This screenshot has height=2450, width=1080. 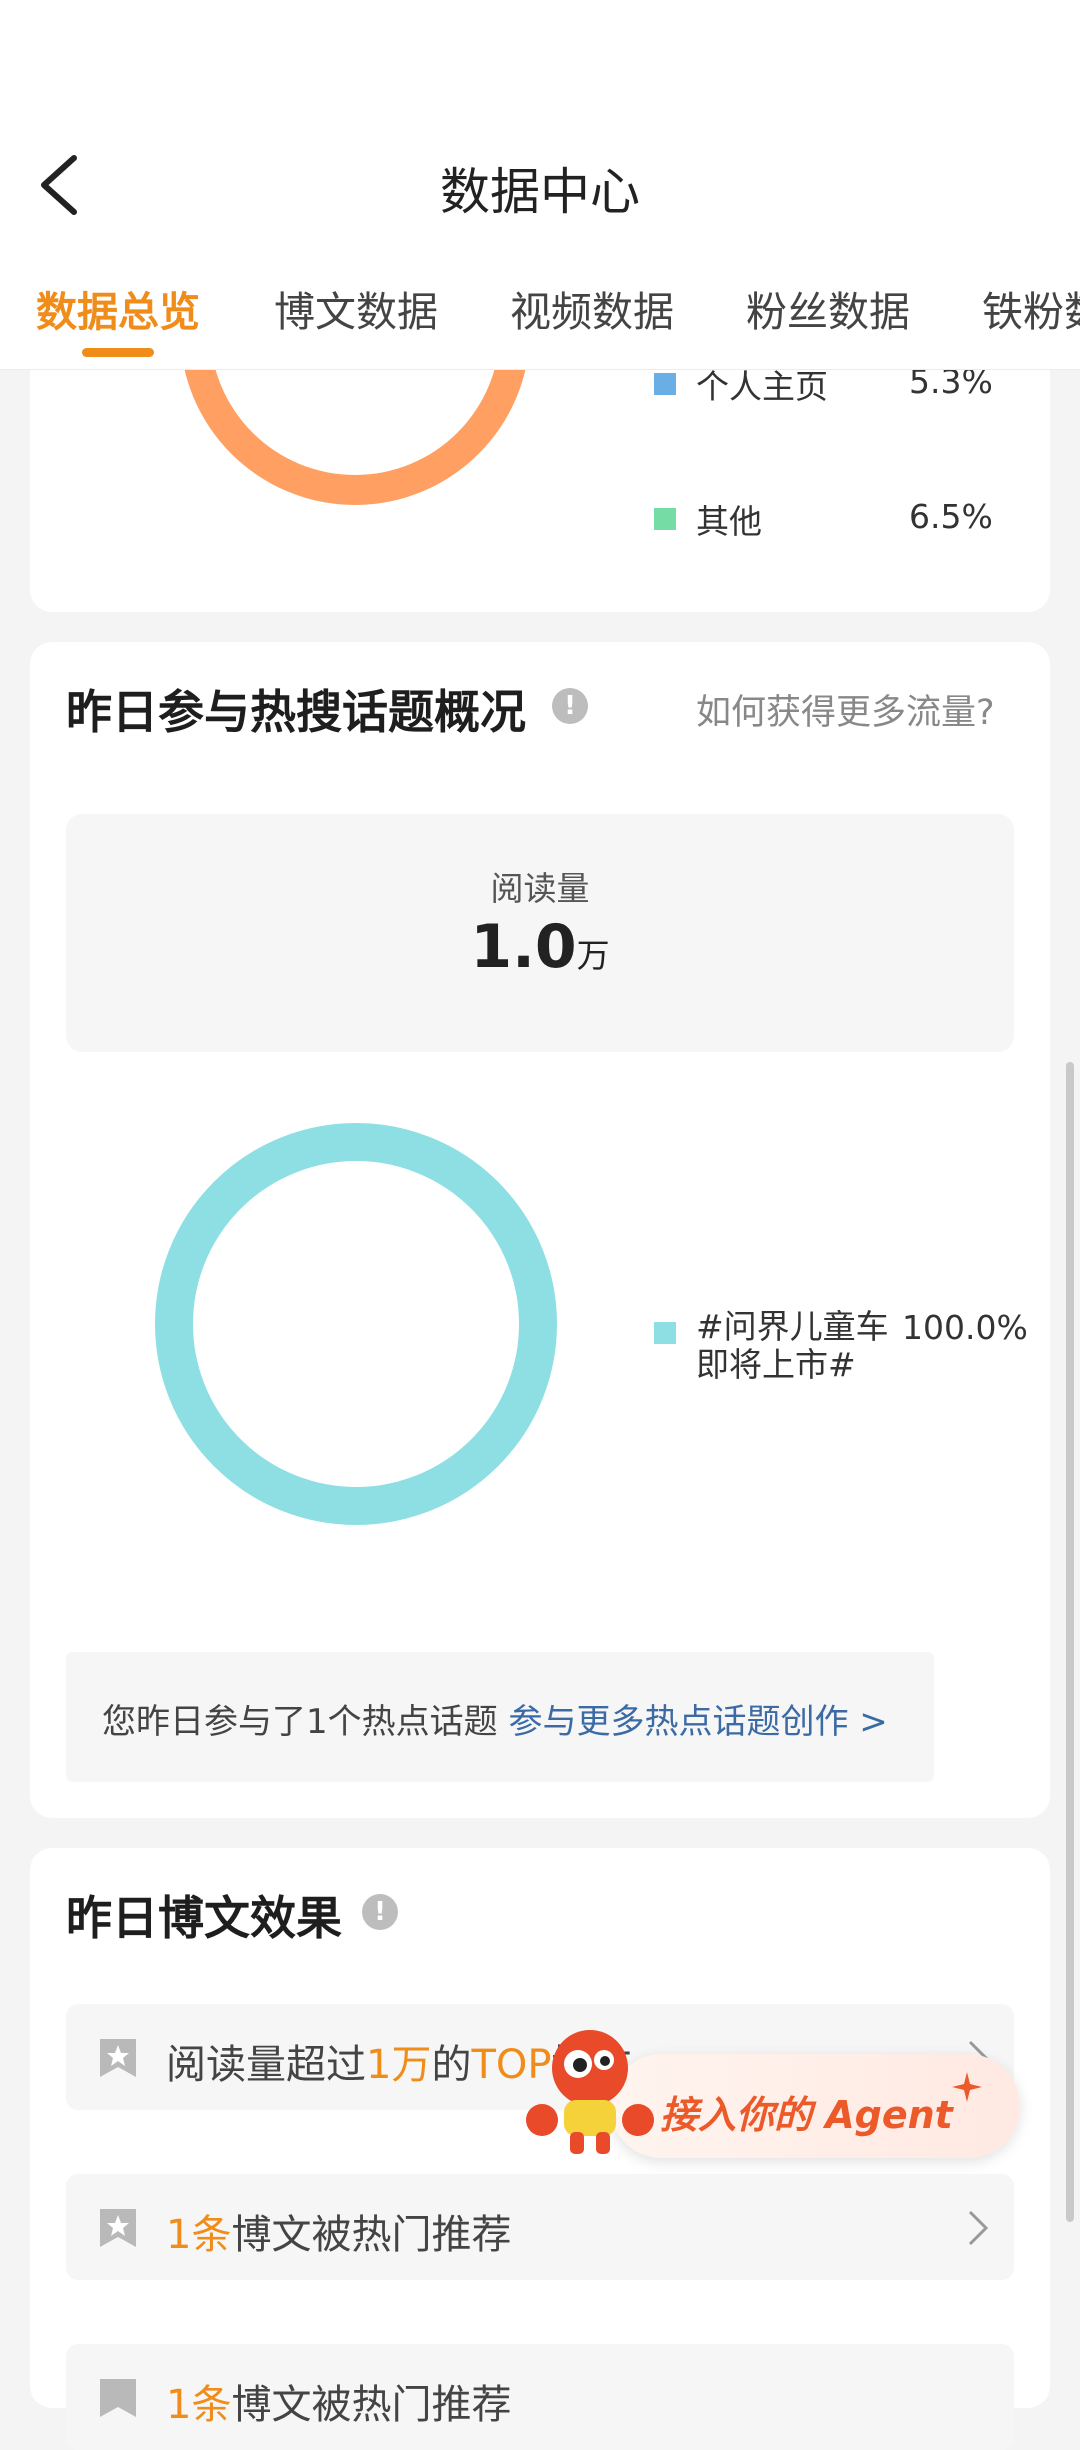 I want to click on tip-text: 您昨日参与了1个热点话题 参与更多热点话题创作 >, so click(x=495, y=1718).